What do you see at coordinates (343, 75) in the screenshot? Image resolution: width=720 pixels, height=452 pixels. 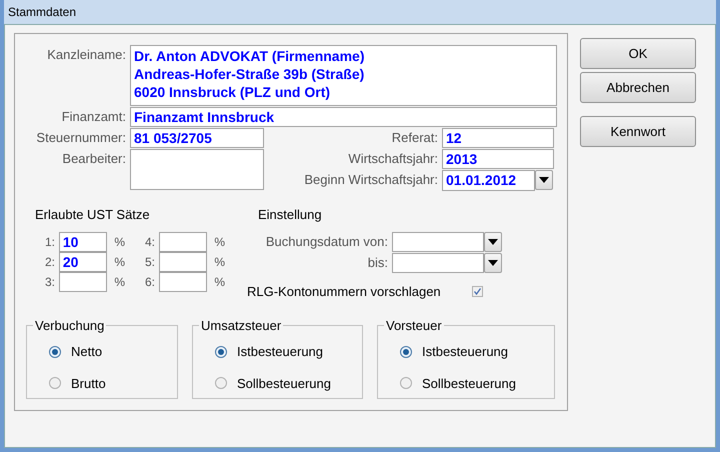 I see `text-area: Dr. Anton ADVOKAT (Firmenname) Andreas-Hofer-Straße 39b (Straße) 6020 Innsbruck (PLZ und Ort)` at bounding box center [343, 75].